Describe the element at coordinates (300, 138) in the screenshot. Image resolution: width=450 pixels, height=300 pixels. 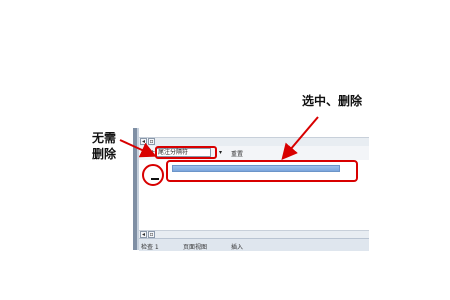
I see `arrow-to-separator` at that location.